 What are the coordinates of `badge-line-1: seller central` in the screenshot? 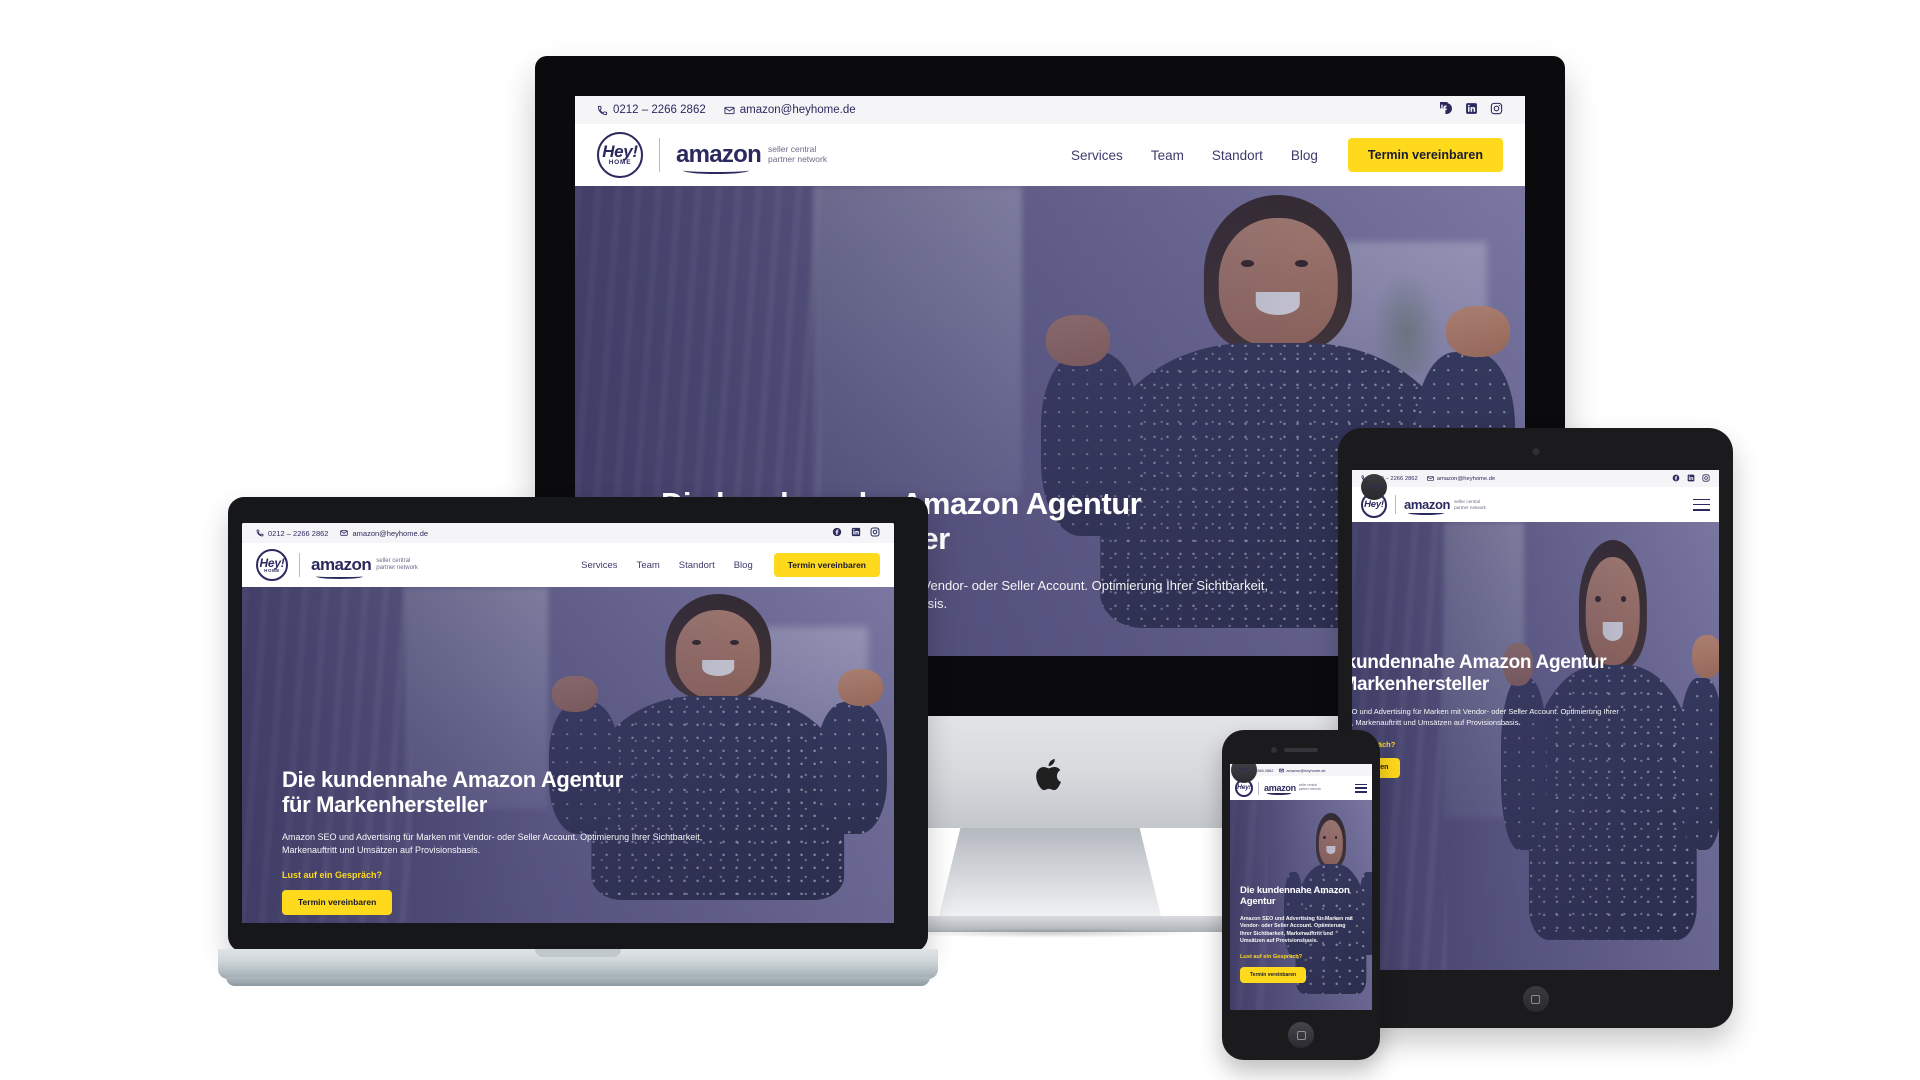 It's located at (393, 561).